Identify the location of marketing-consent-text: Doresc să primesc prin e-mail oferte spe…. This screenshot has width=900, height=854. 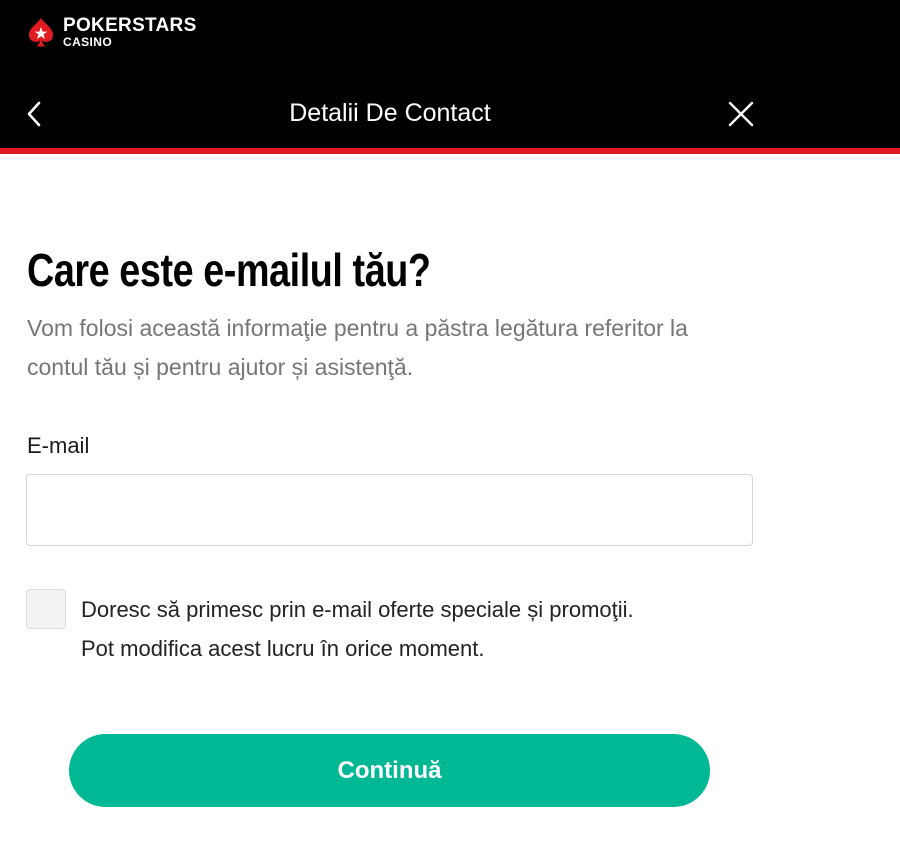
(431, 629).